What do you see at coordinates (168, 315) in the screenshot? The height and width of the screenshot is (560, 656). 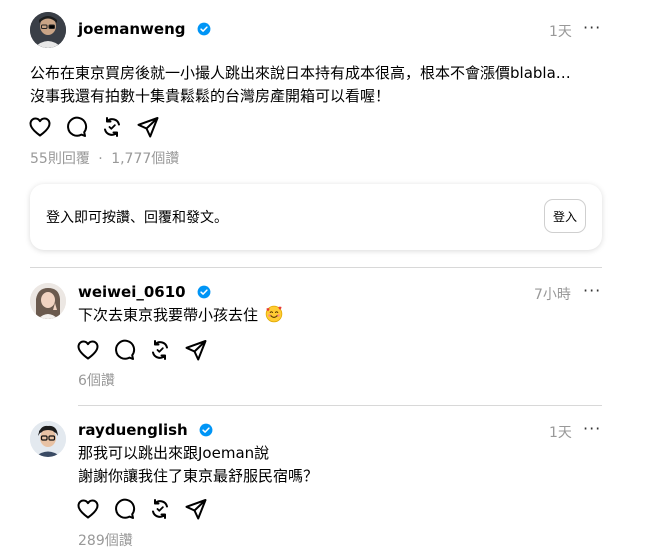 I see `reply-text-content: 下次去東京我要帶小孩去住` at bounding box center [168, 315].